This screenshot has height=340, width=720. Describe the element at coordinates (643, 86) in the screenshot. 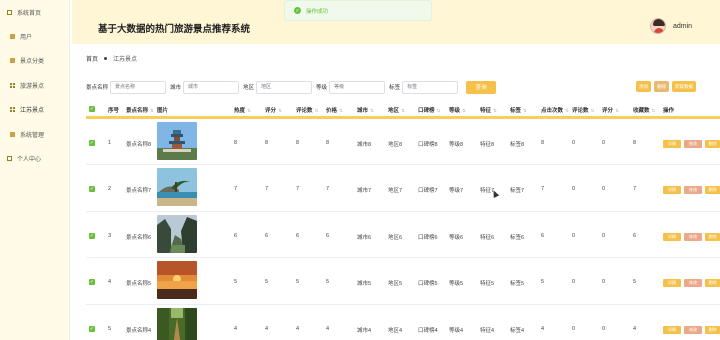

I see `add-button: 添加` at that location.